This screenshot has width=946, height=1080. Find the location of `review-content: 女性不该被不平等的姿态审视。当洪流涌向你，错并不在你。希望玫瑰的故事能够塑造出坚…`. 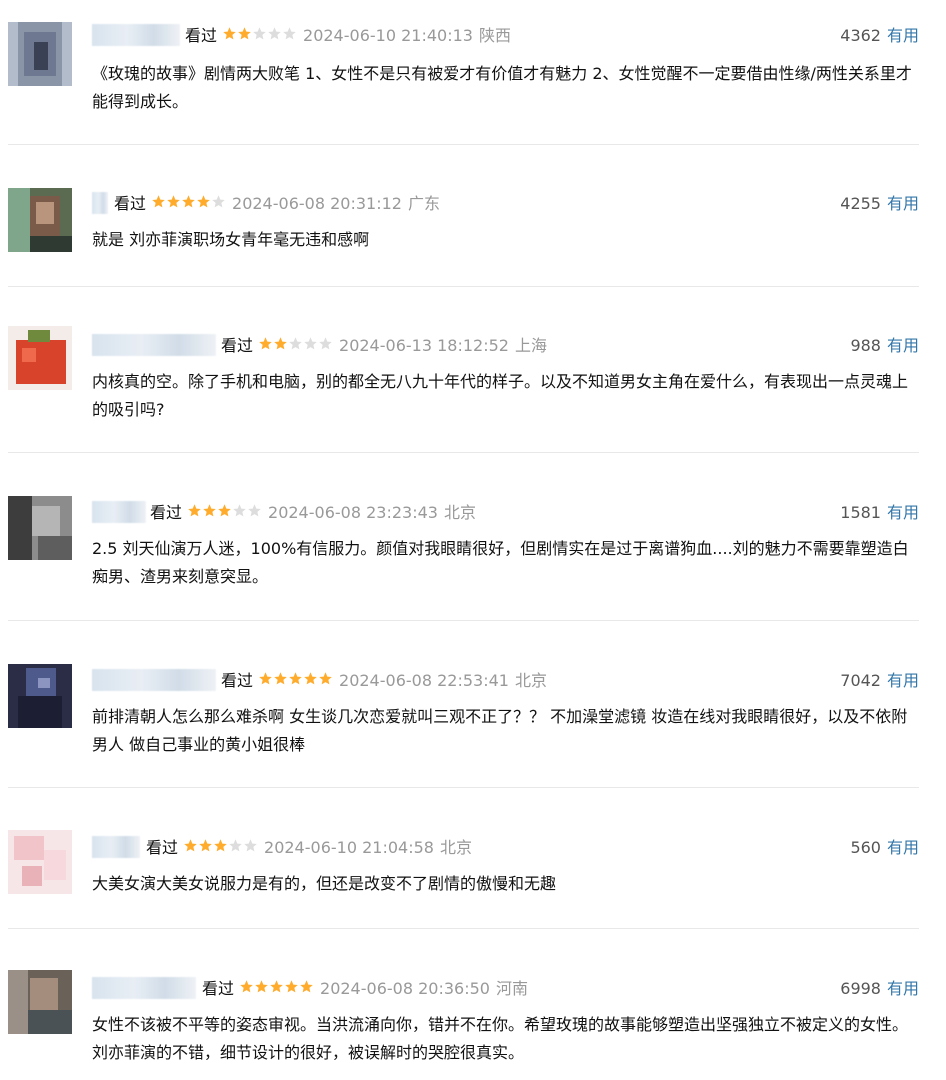

review-content: 女性不该被不平等的姿态审视。当洪流涌向你，错并不在你。希望玫瑰的故事能够塑造出坚… is located at coordinates (500, 1038).